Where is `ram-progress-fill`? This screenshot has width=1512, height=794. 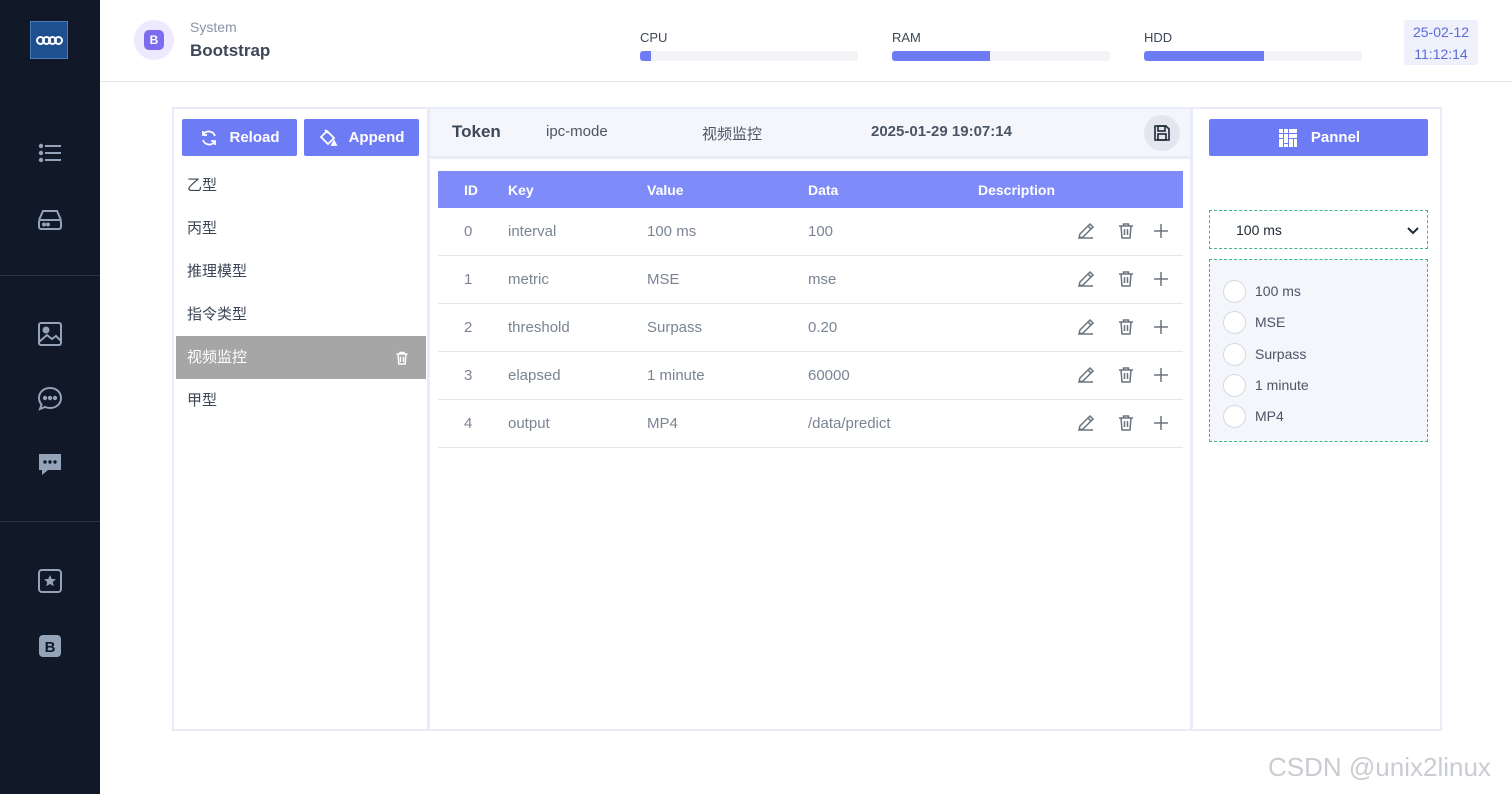 ram-progress-fill is located at coordinates (941, 56).